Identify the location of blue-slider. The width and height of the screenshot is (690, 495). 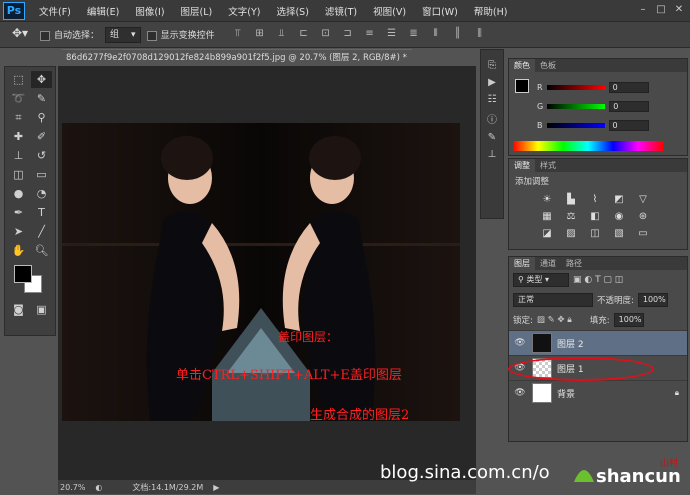
(575, 125).